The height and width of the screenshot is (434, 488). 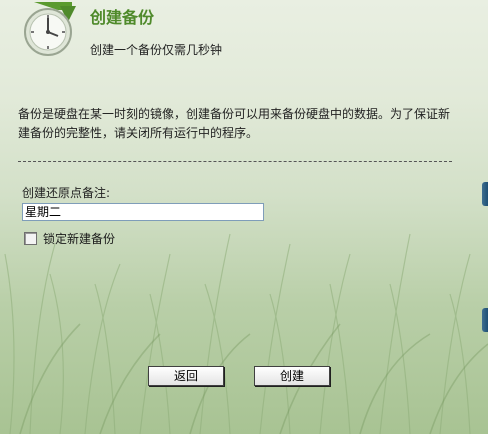 What do you see at coordinates (122, 17) in the screenshot?
I see `page-title: 创建备份` at bounding box center [122, 17].